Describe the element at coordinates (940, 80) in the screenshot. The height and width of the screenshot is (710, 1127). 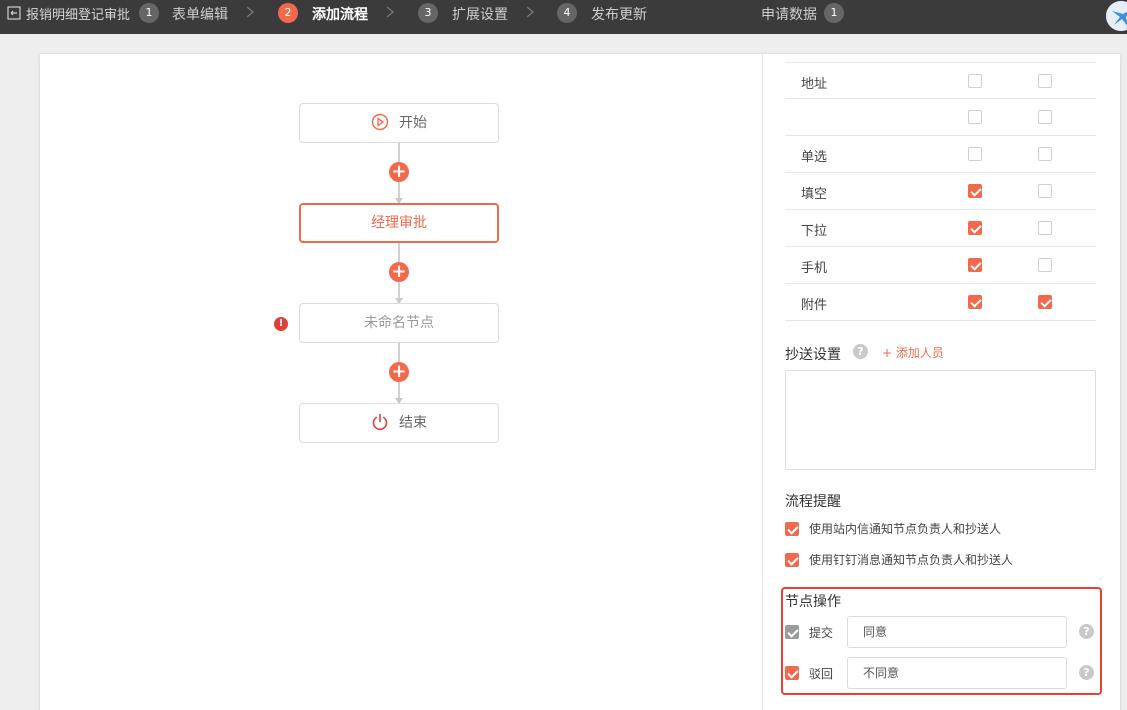
I see `table-row: 地址` at that location.